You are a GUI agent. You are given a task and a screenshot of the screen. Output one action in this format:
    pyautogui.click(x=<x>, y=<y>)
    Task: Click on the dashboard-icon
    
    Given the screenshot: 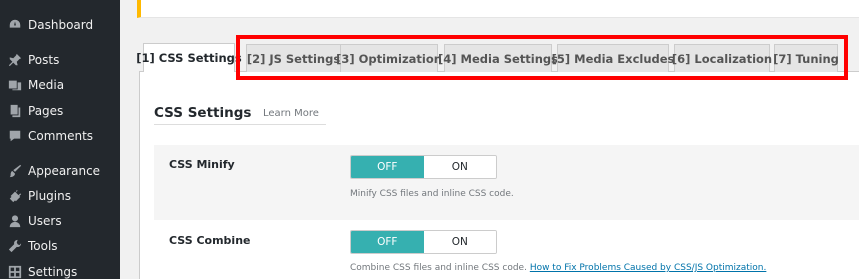 What is the action you would take?
    pyautogui.click(x=15, y=25)
    